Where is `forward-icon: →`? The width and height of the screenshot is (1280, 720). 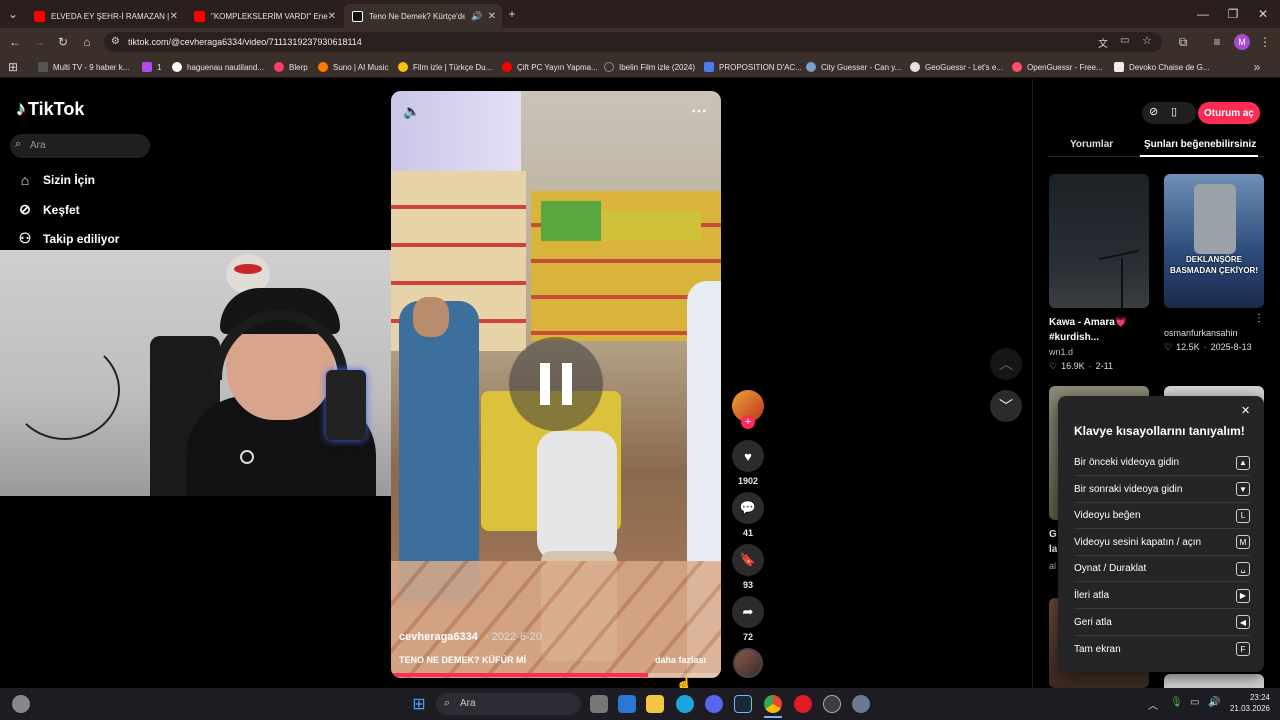 forward-icon: → is located at coordinates (39, 42).